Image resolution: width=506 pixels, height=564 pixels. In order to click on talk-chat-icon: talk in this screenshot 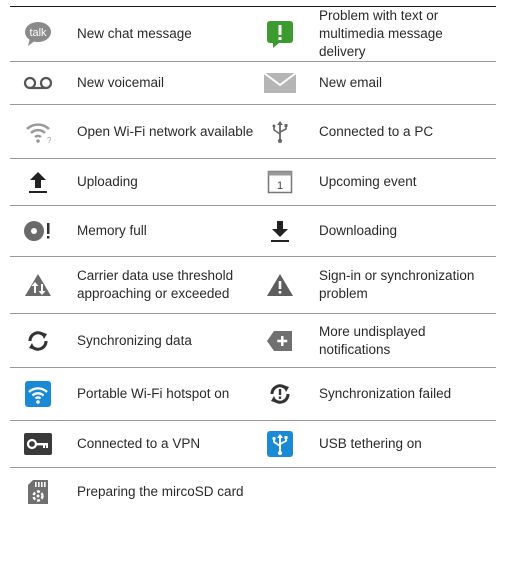, I will do `click(38, 34)`.